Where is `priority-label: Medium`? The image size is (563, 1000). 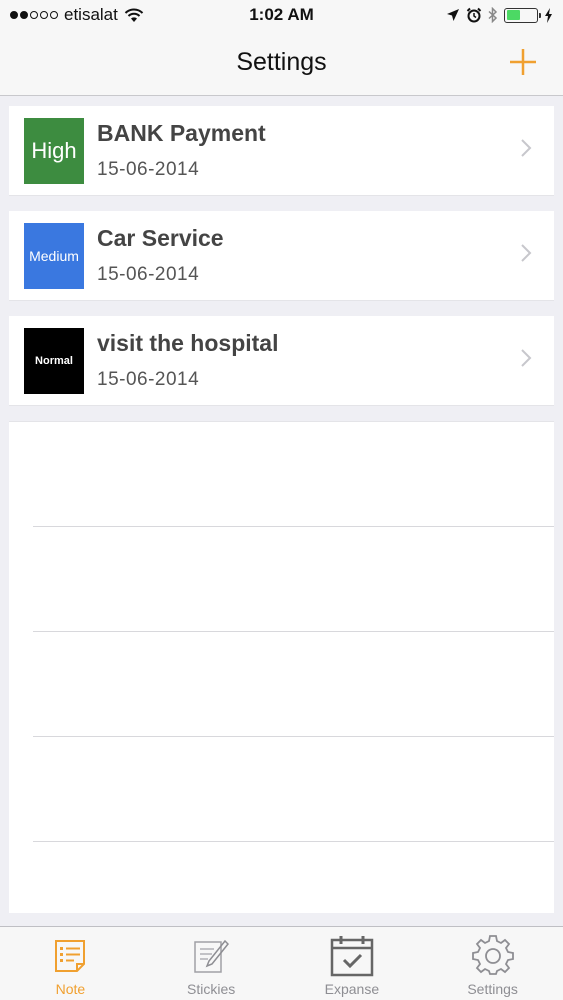 priority-label: Medium is located at coordinates (54, 255).